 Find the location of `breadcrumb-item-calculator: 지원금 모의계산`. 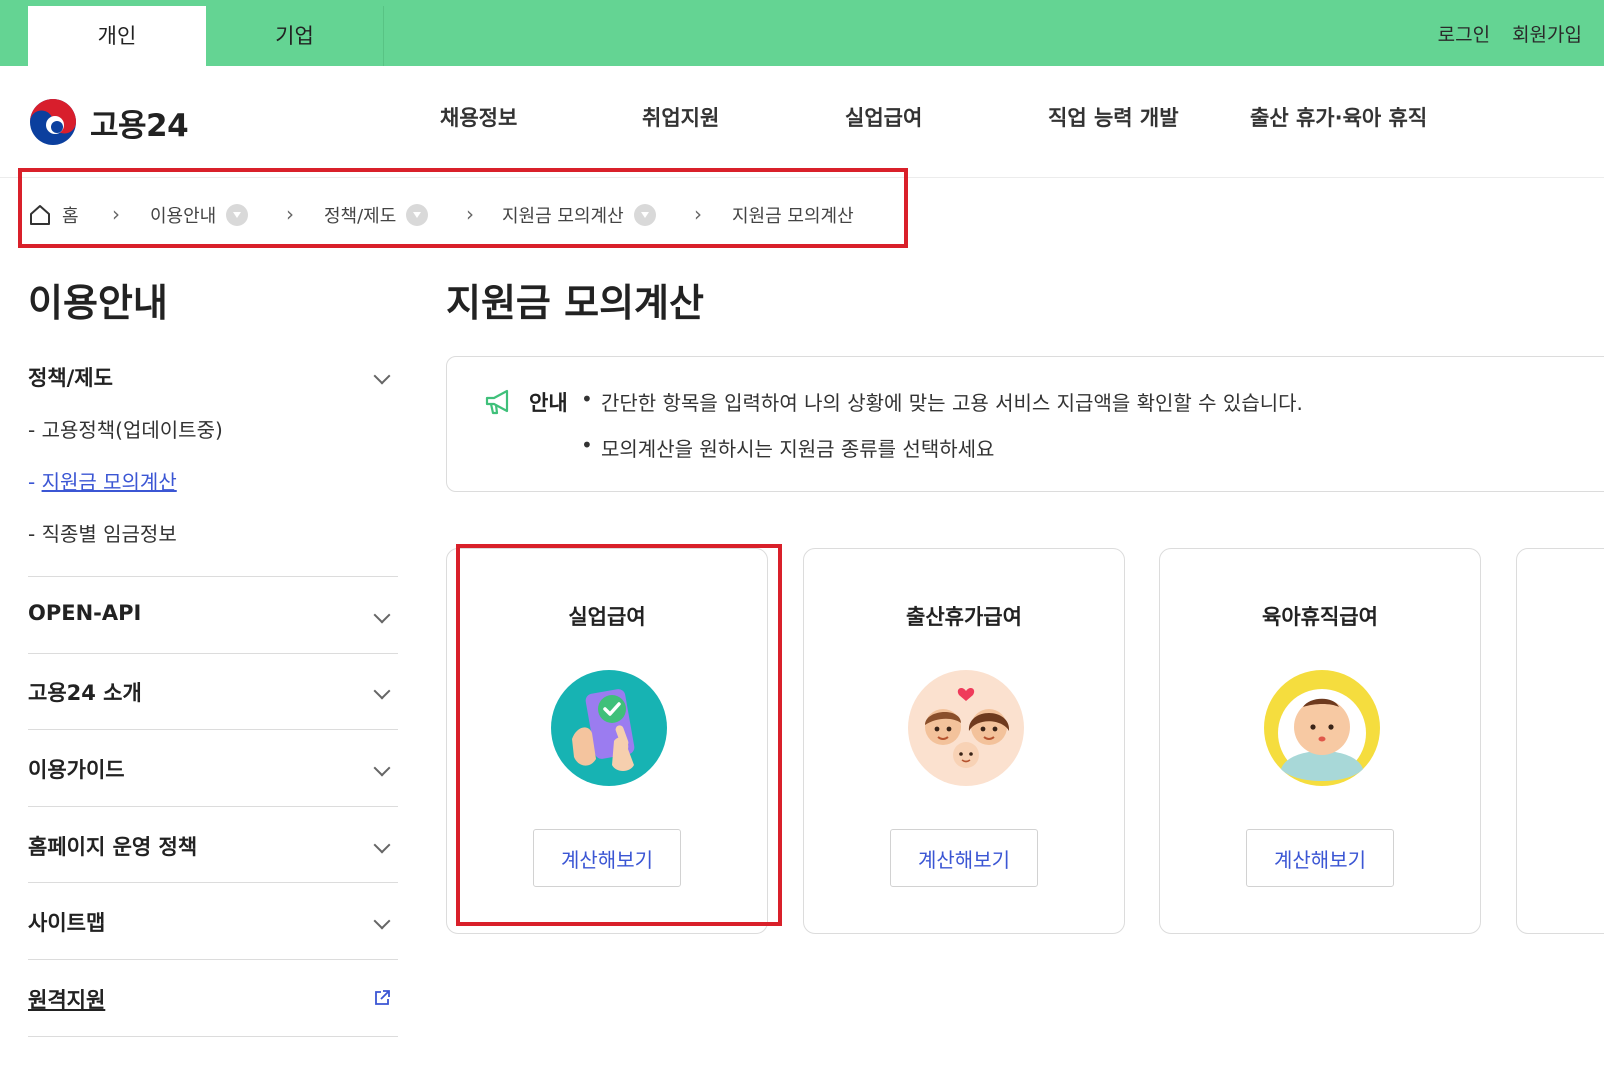

breadcrumb-item-calculator: 지원금 모의계산 is located at coordinates (579, 215).